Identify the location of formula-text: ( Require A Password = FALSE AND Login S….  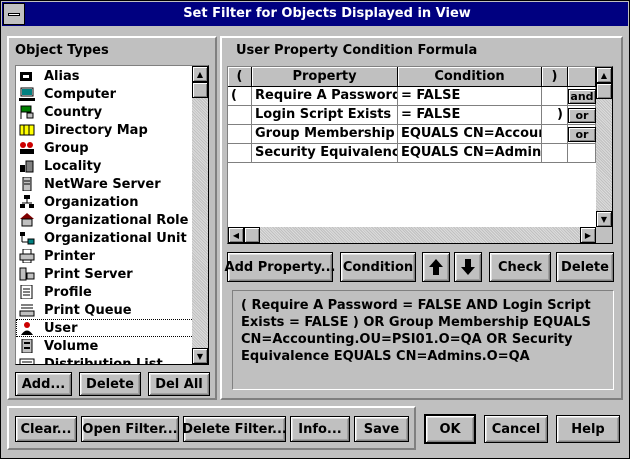
(416, 331).